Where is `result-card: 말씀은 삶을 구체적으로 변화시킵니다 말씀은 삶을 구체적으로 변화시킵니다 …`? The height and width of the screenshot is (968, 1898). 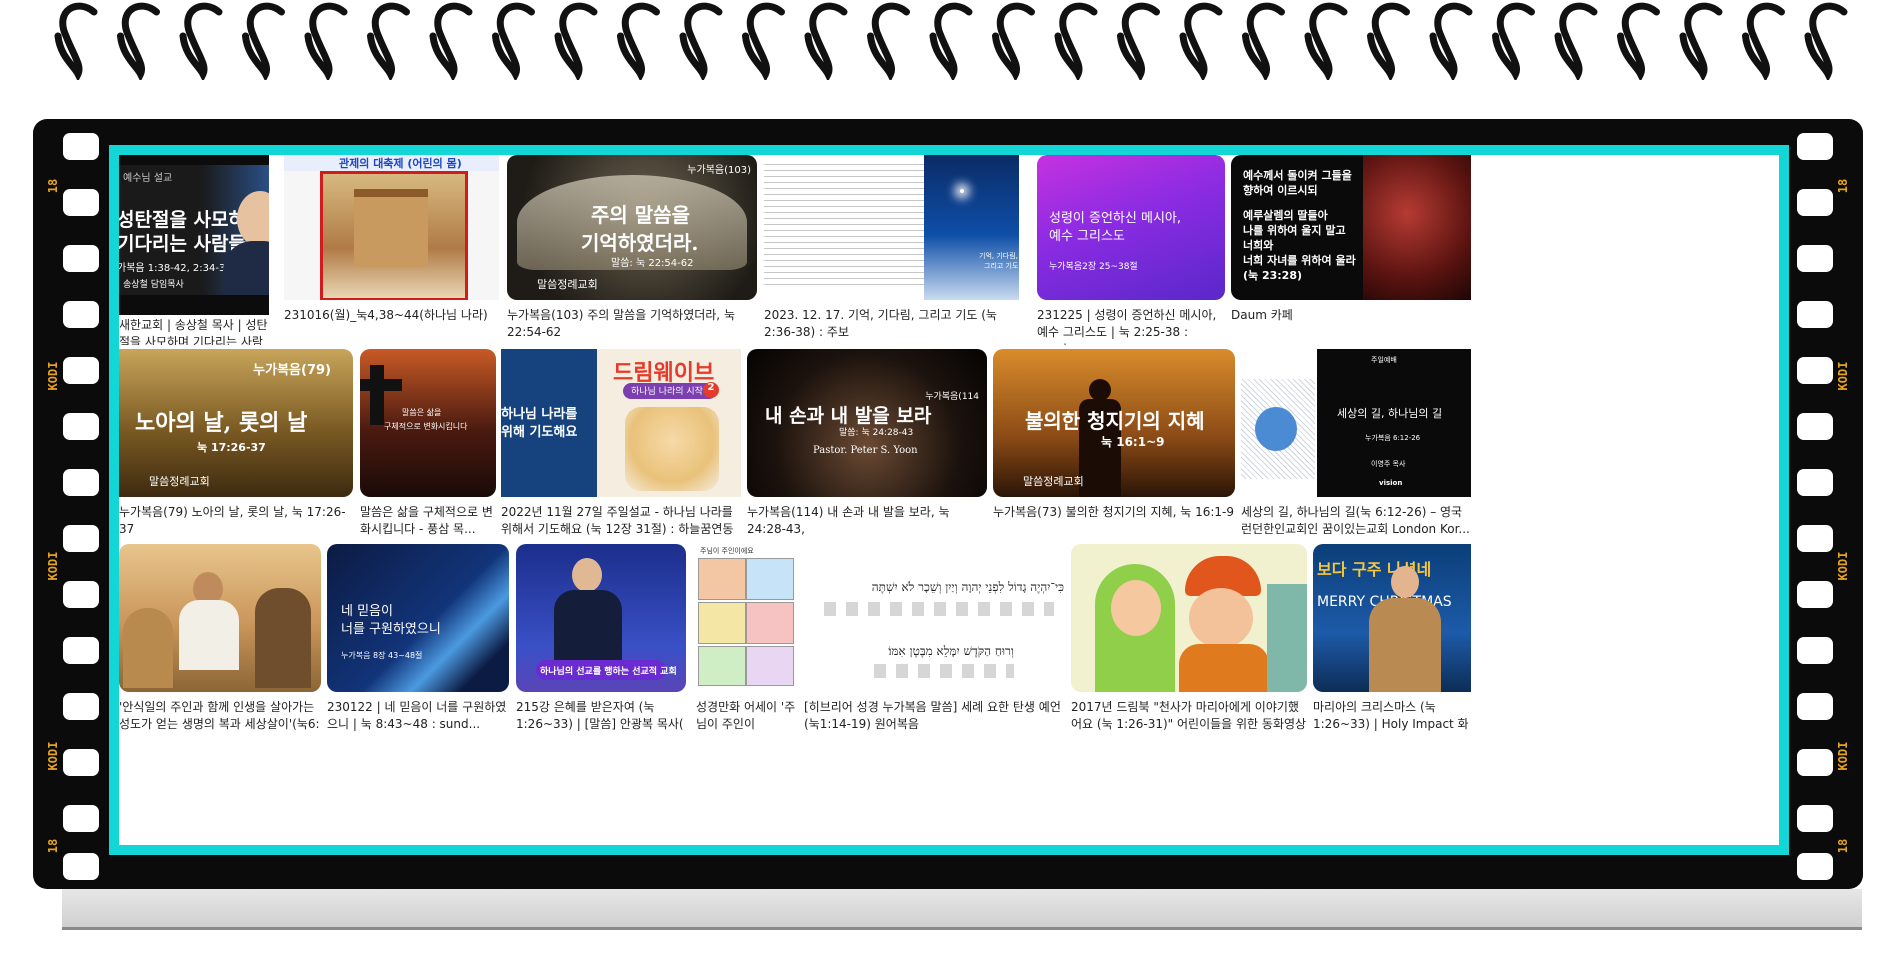 result-card: 말씀은 삶을 구체적으로 변화시킵니다 말씀은 삶을 구체적으로 변화시킵니다 … is located at coordinates (428, 444).